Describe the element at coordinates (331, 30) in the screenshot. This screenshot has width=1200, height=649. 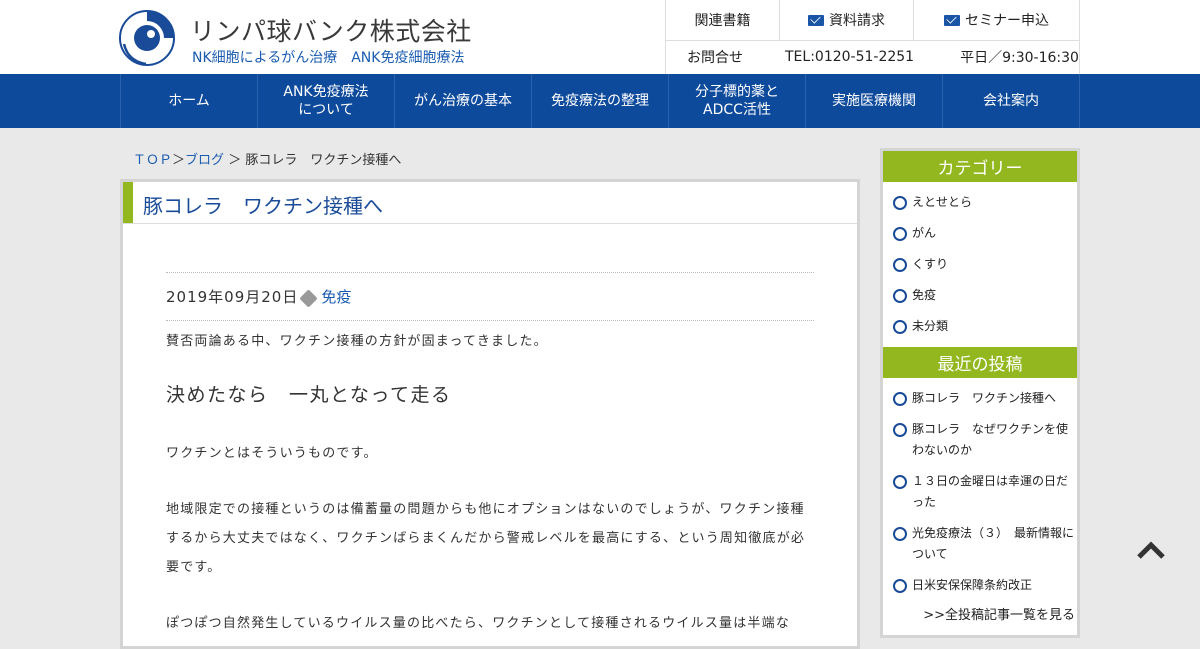
I see `site-title: リンパ球バンク株式会社` at that location.